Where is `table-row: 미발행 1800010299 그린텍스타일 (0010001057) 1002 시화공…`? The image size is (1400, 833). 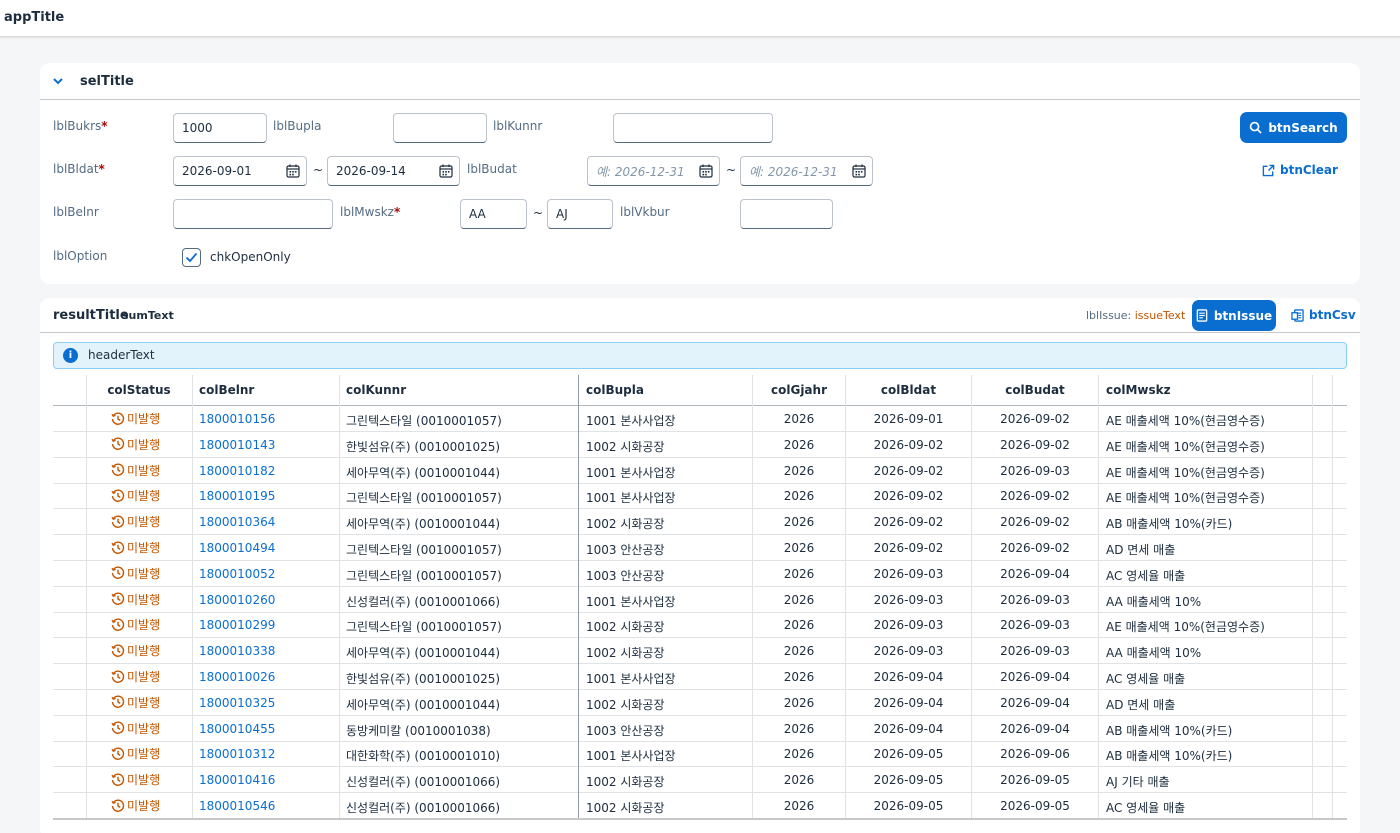
table-row: 미발행 1800010299 그린텍스타일 (0010001057) 1002 시화공… is located at coordinates (700, 625).